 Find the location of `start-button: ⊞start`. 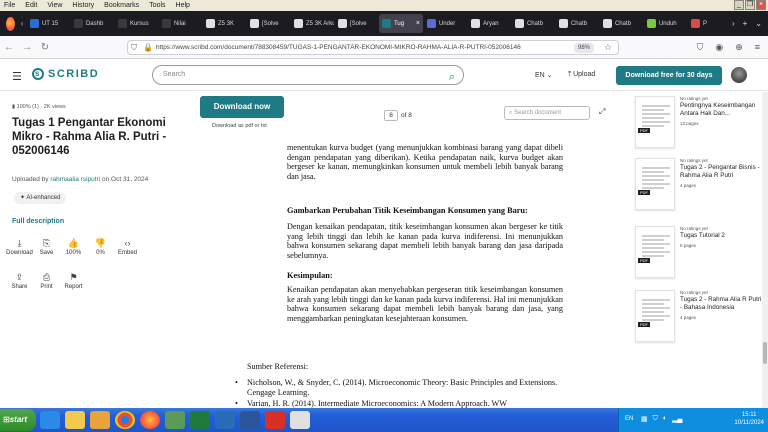

start-button: ⊞start is located at coordinates (18, 420).